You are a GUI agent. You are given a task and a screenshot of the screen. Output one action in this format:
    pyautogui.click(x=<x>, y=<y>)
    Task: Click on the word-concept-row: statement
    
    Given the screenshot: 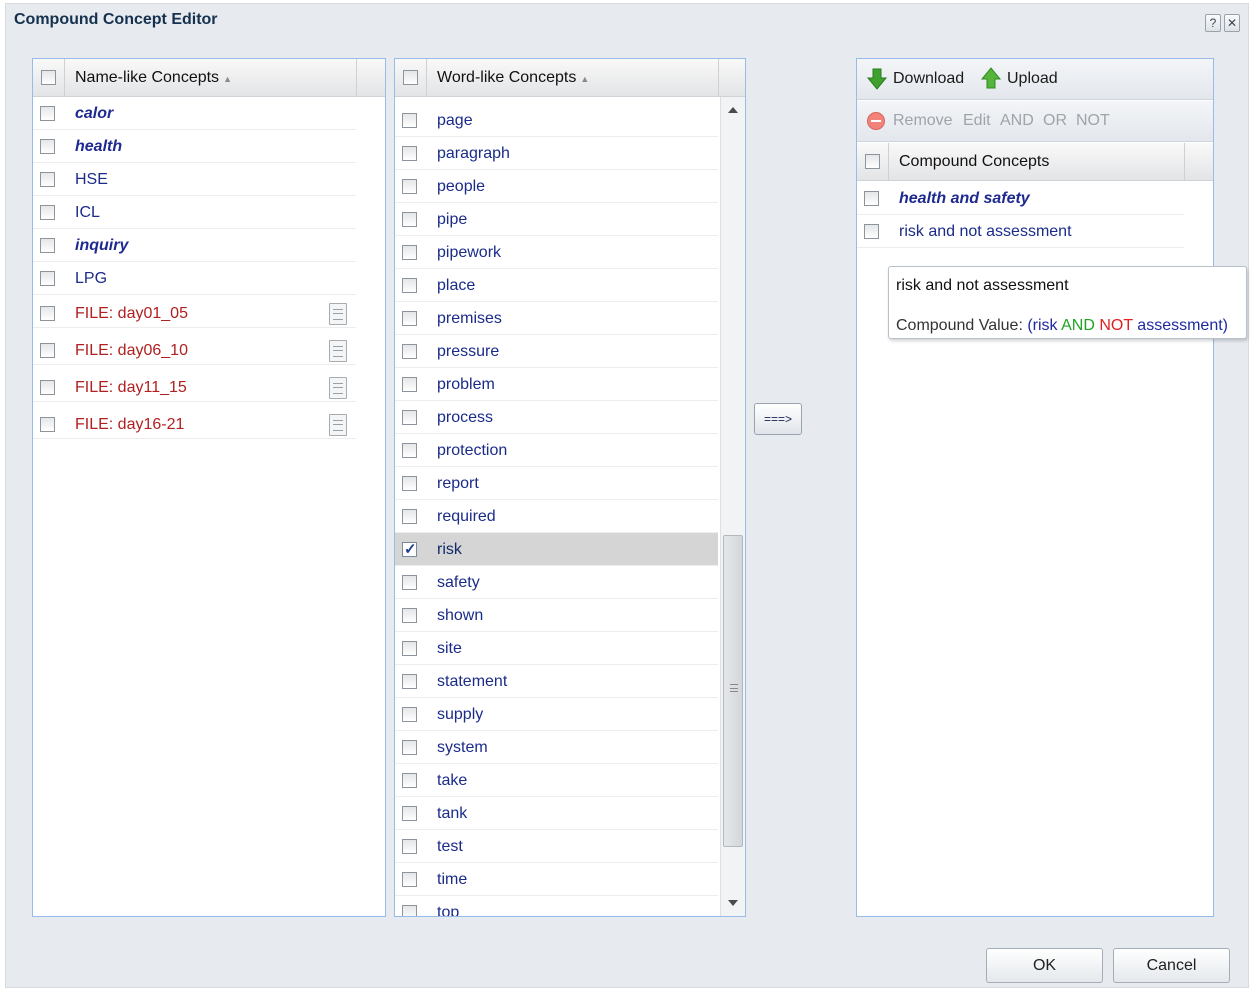 What is the action you would take?
    pyautogui.click(x=556, y=681)
    